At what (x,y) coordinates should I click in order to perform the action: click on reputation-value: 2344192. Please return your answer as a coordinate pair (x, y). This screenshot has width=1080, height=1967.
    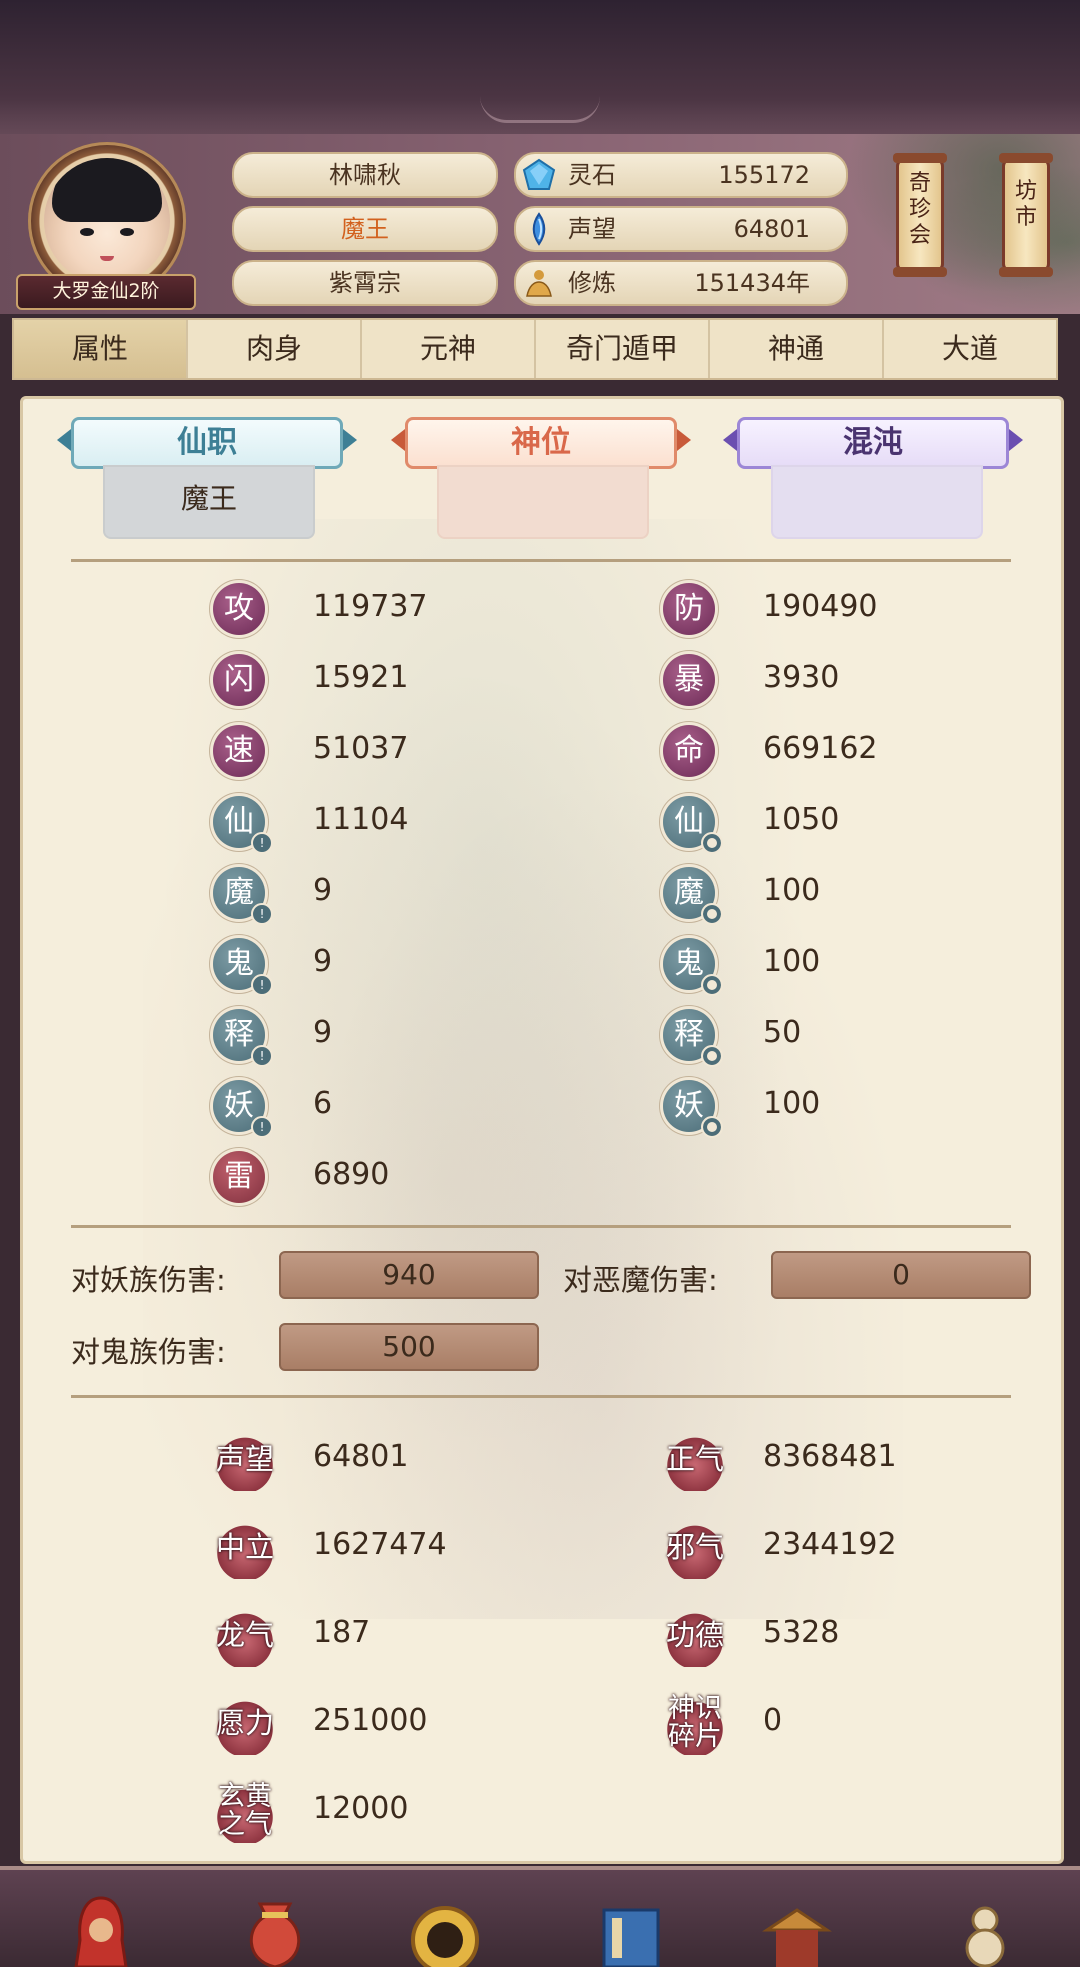
    Looking at the image, I should click on (830, 1544).